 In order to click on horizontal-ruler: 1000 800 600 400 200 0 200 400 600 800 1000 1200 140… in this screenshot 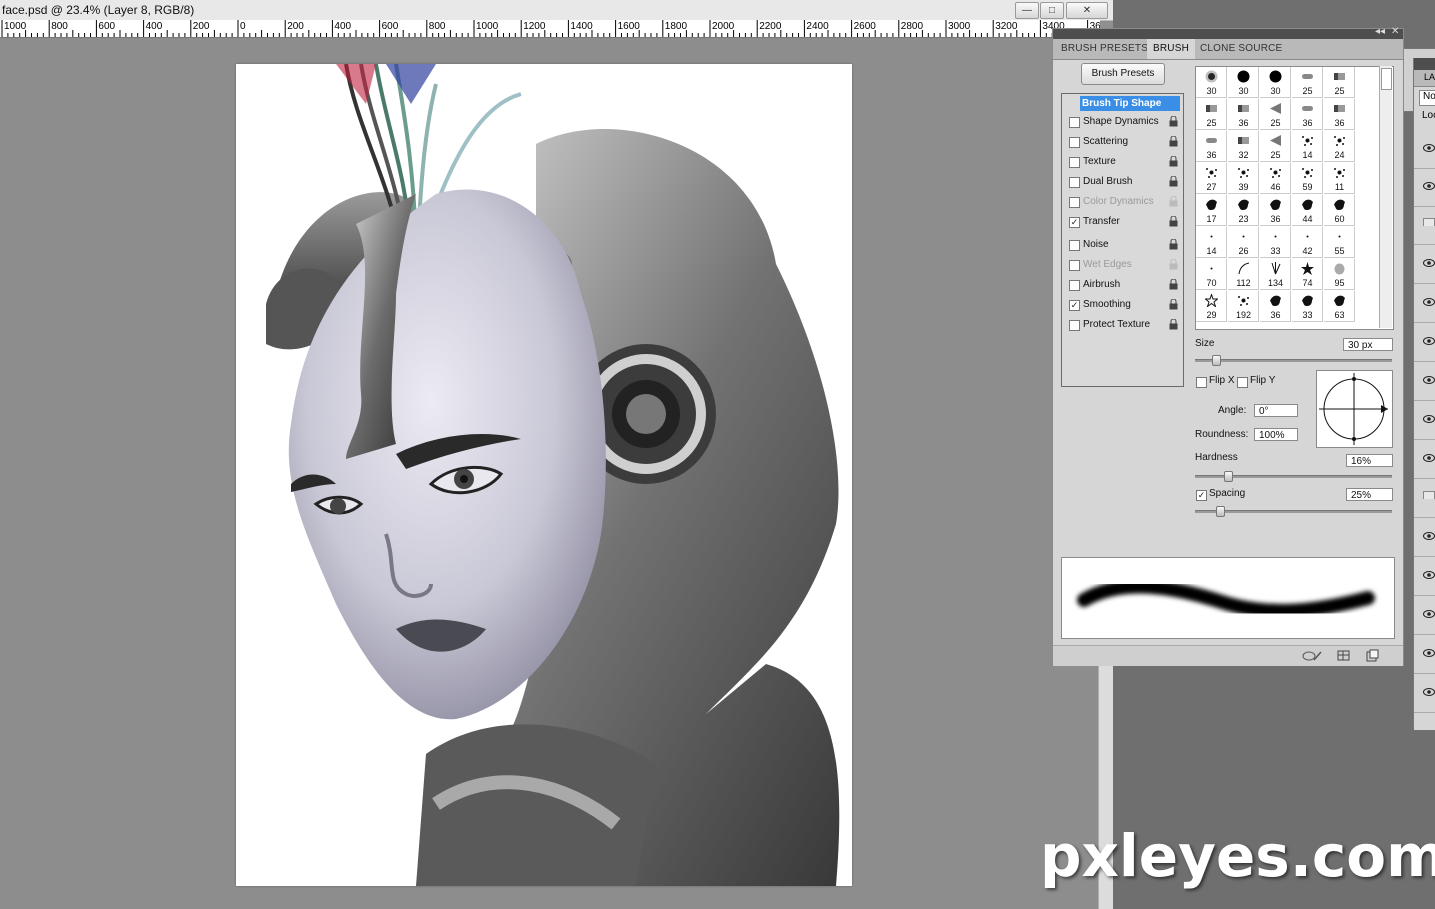, I will do `click(550, 29)`.